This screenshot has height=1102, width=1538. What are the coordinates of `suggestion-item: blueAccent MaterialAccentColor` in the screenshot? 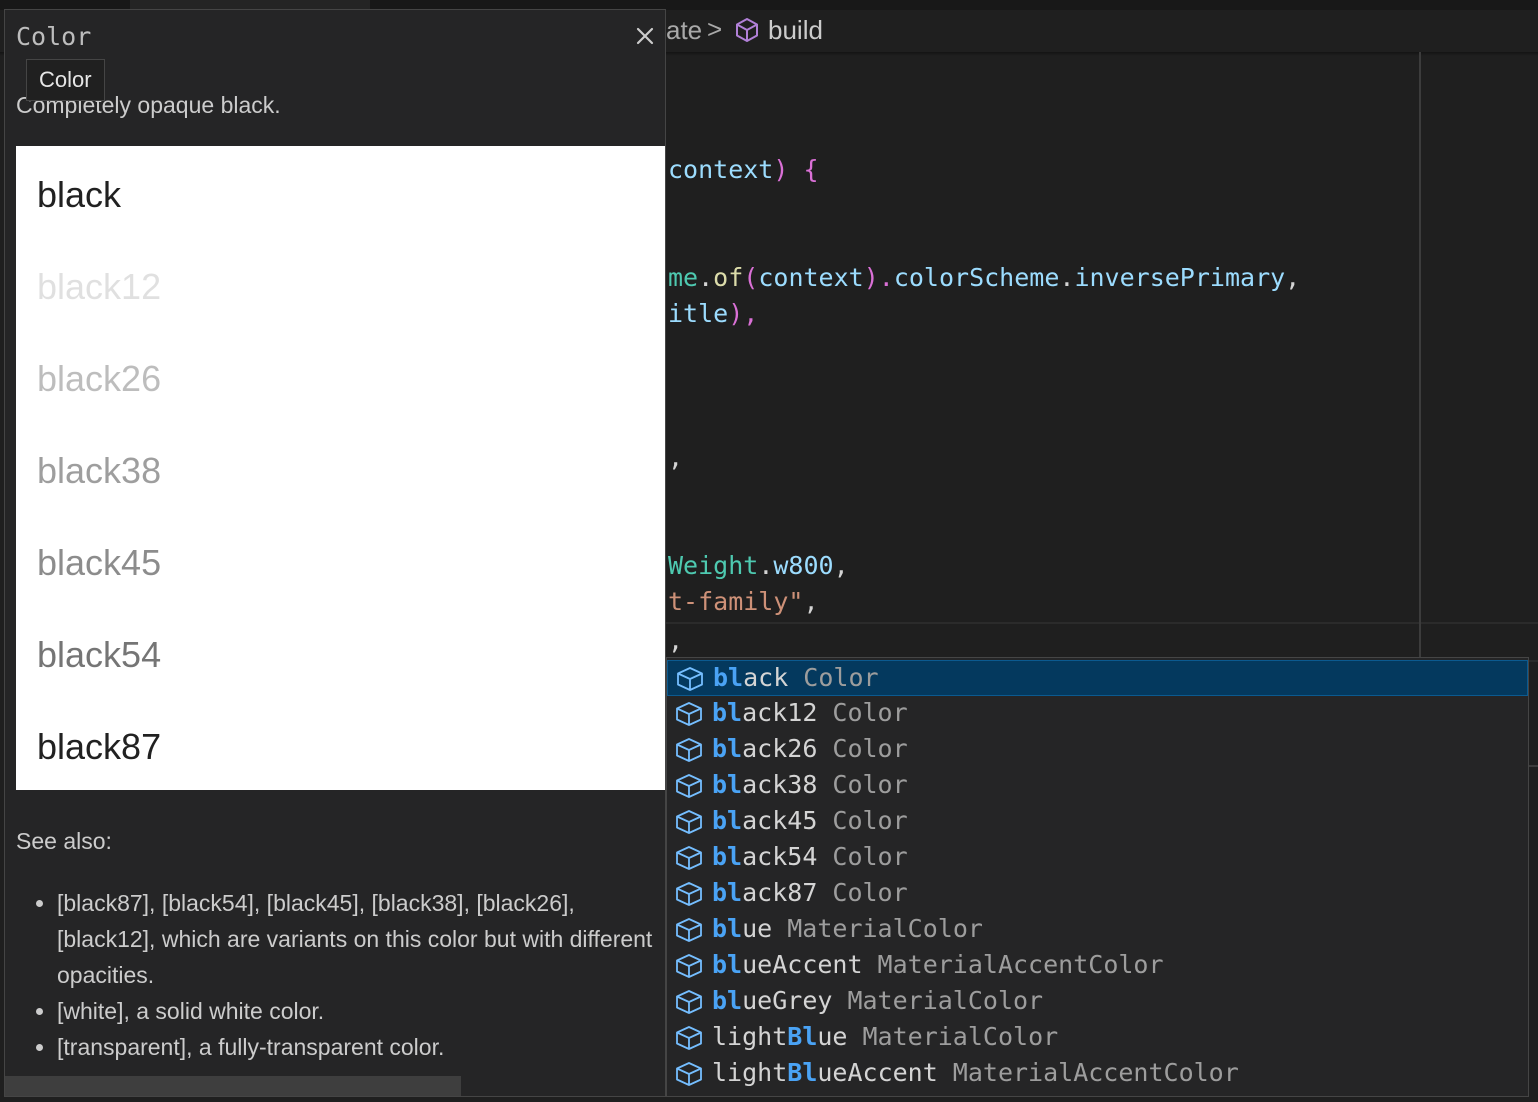 It's located at (1097, 966).